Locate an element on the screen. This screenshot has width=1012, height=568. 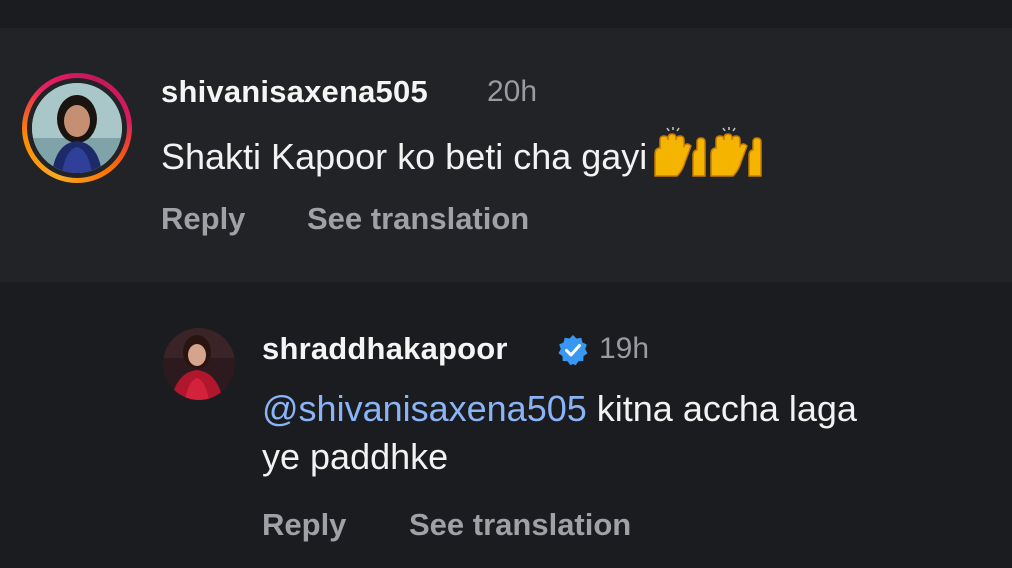
reply-text: @shivanisaxena505 kitna accha laga is located at coordinates (559, 409).